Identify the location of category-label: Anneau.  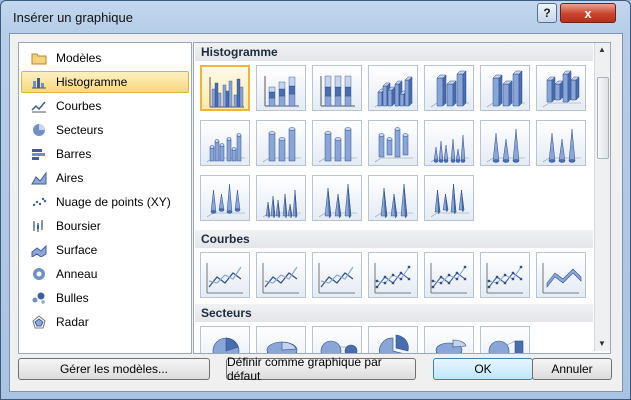
(77, 274).